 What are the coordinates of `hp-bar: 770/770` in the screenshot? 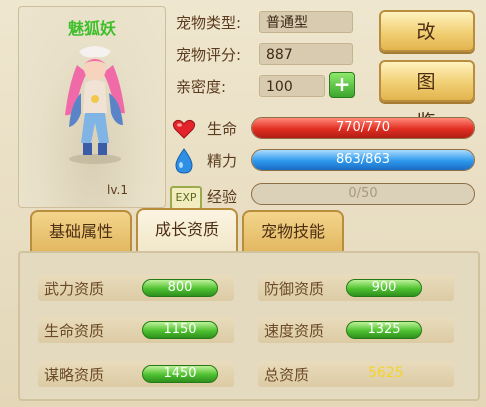 It's located at (363, 128).